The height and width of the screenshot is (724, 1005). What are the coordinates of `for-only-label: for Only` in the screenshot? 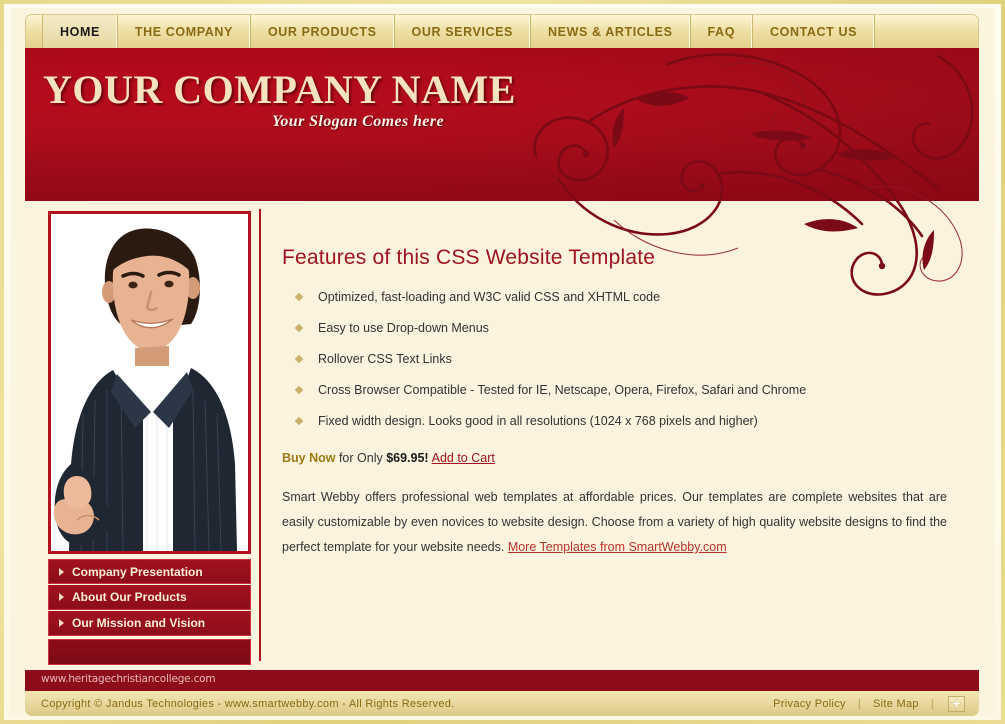 It's located at (361, 458).